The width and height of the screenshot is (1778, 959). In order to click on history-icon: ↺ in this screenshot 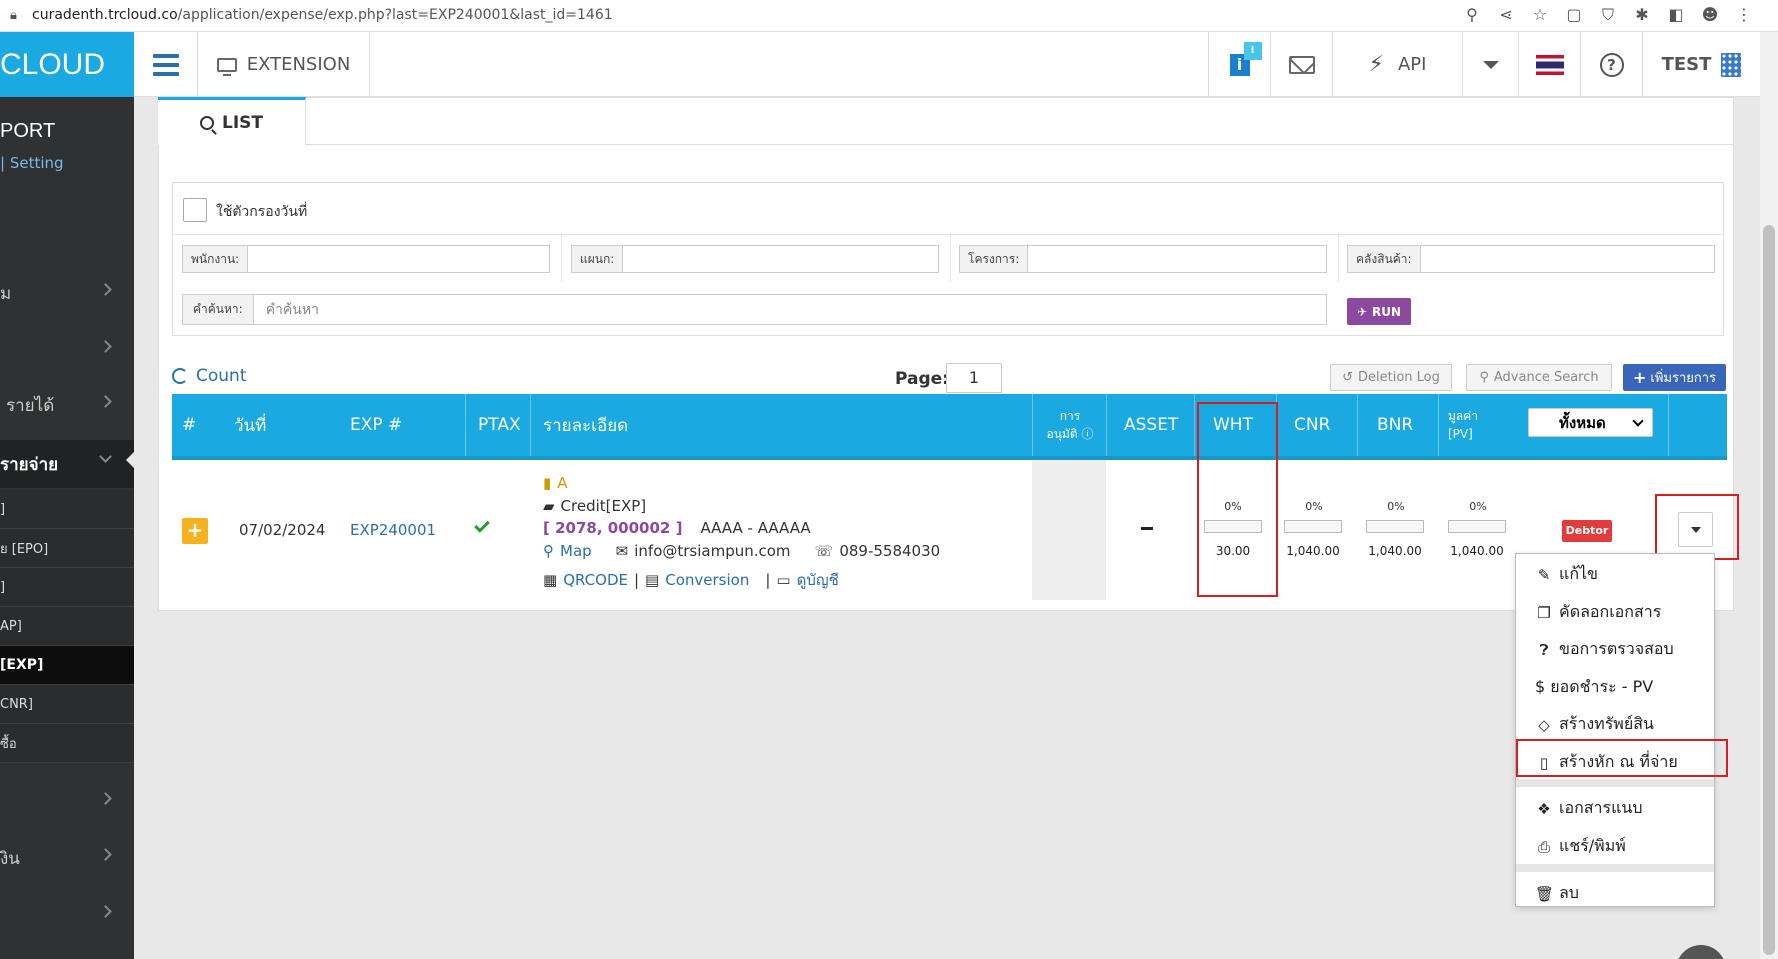, I will do `click(1348, 377)`.